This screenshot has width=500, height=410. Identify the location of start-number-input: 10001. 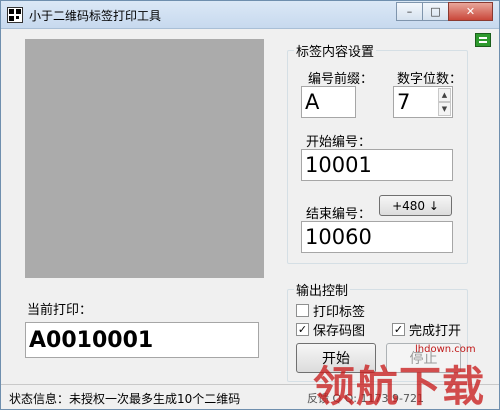
(377, 165).